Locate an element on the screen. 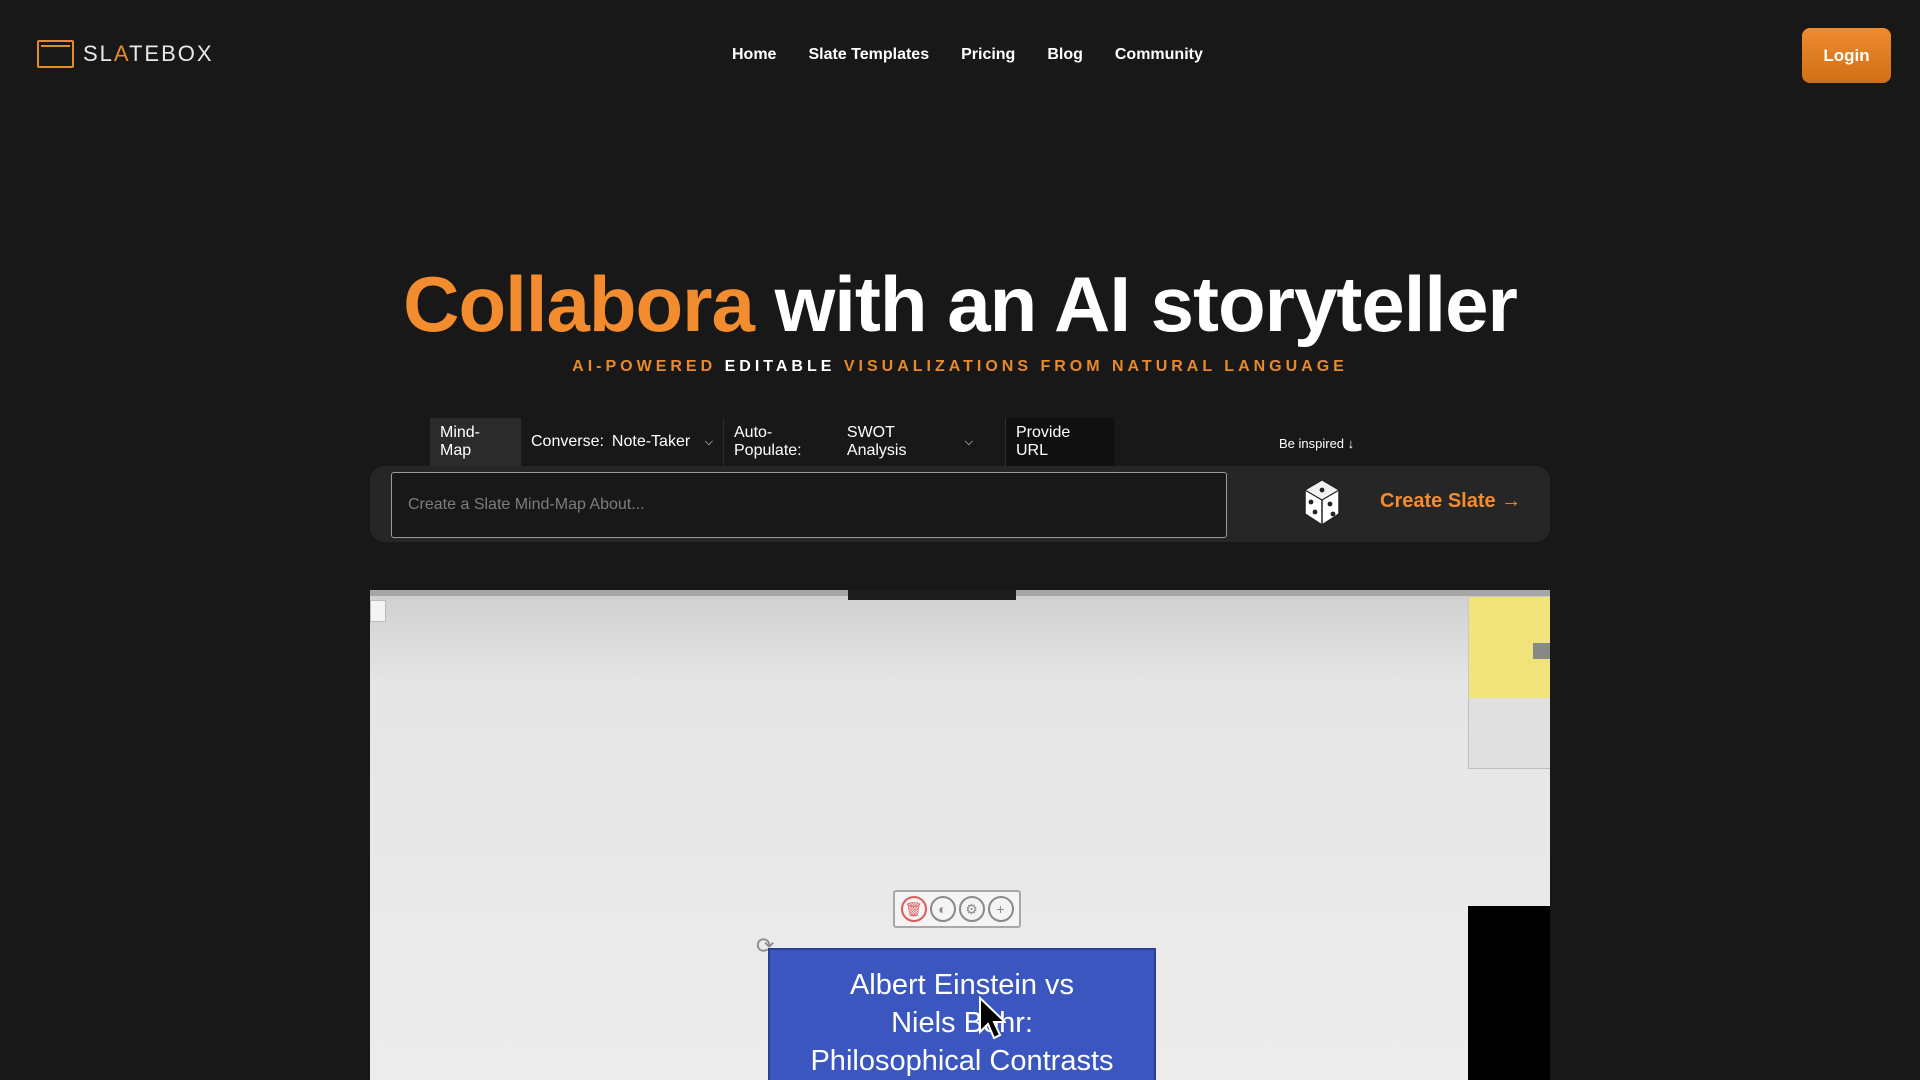  create-slate-button: Create Slate → is located at coordinates (1450, 501).